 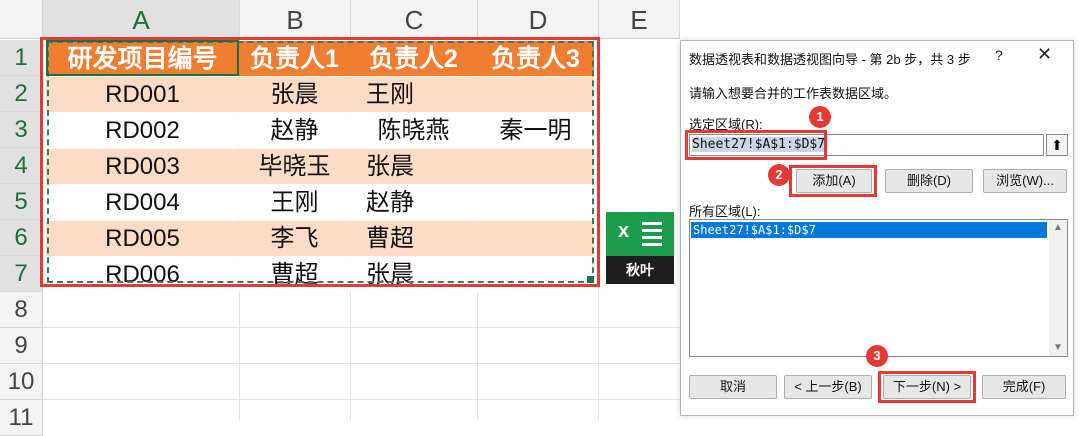 What do you see at coordinates (21, 19) in the screenshot?
I see `select-all-corner` at bounding box center [21, 19].